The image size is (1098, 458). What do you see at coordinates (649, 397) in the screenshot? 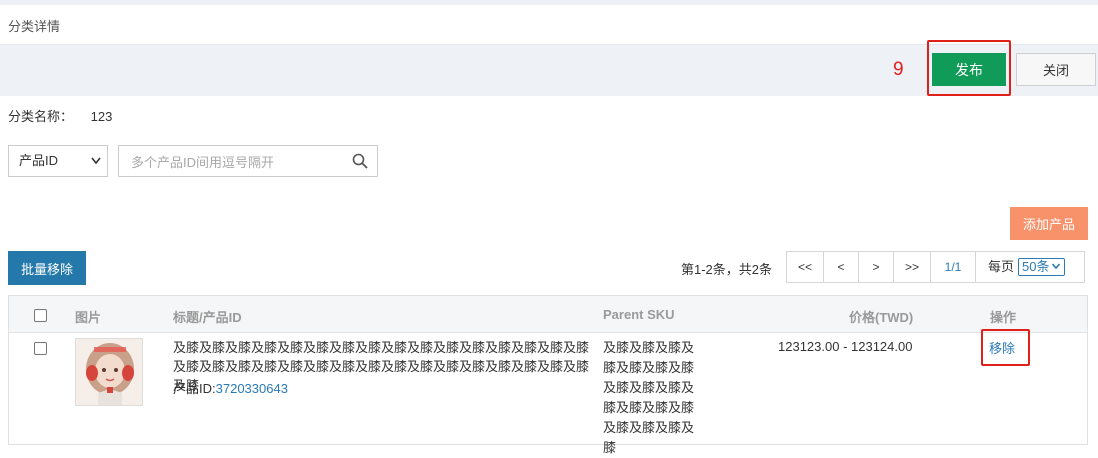
I see `parent-sku: 及膝及膝及膝及膝及膝及膝及膝及膝及膝及膝及膝及膝及膝及膝及膝及膝及膝及膝` at bounding box center [649, 397].